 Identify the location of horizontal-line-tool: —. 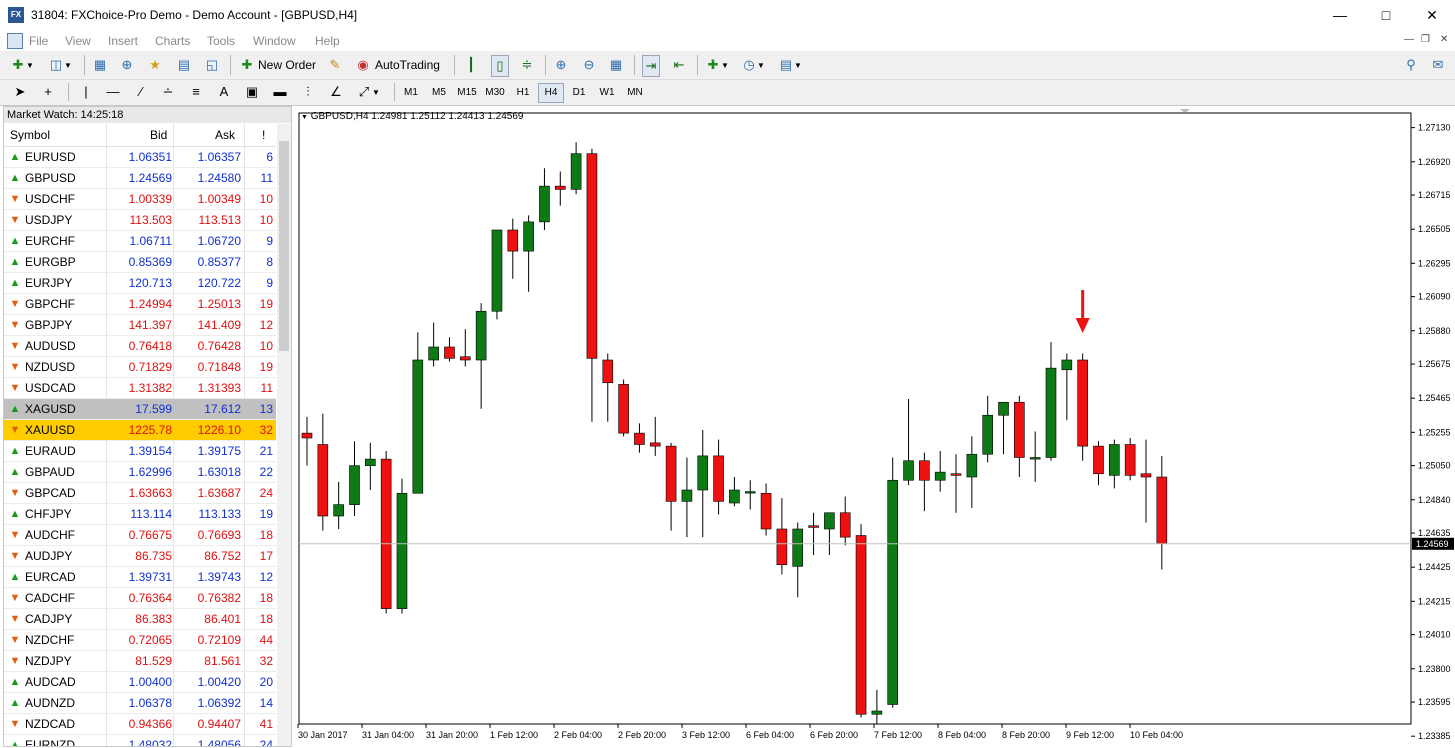
(113, 92).